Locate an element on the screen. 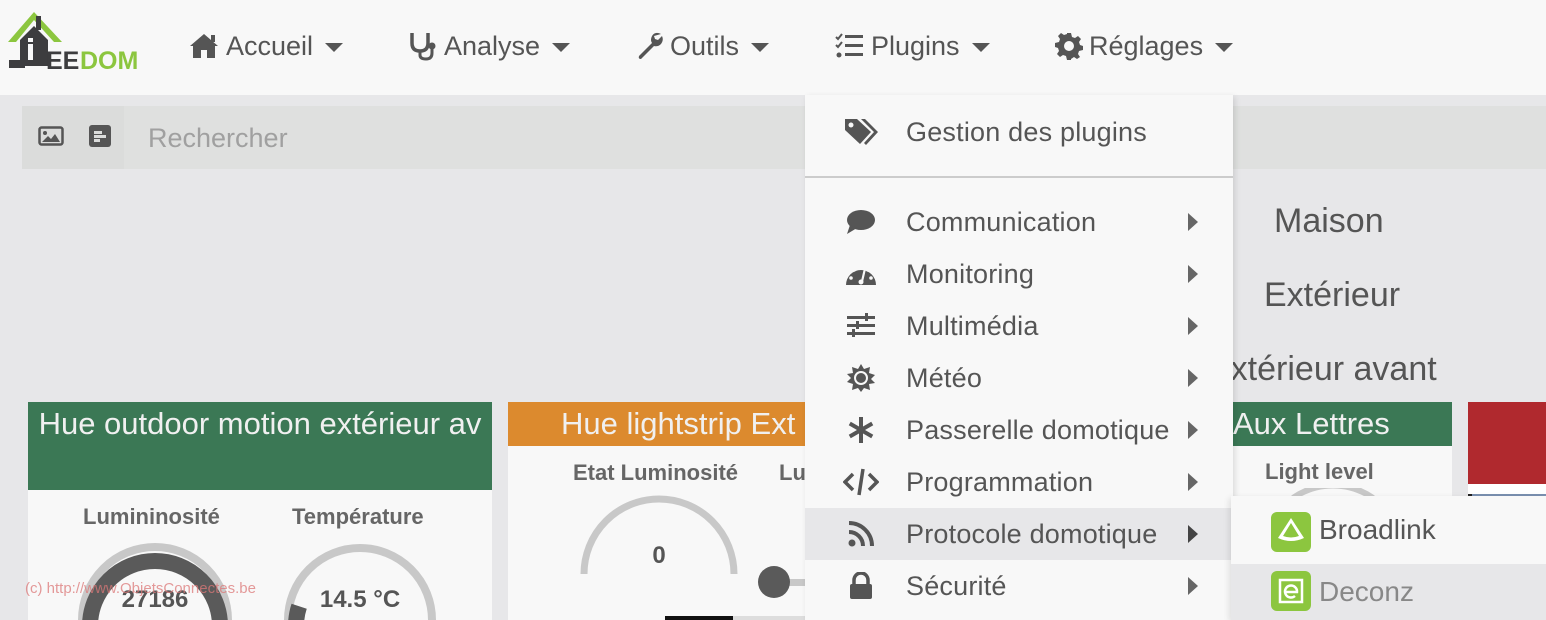  nav-reglages: Réglages is located at coordinates (1144, 46).